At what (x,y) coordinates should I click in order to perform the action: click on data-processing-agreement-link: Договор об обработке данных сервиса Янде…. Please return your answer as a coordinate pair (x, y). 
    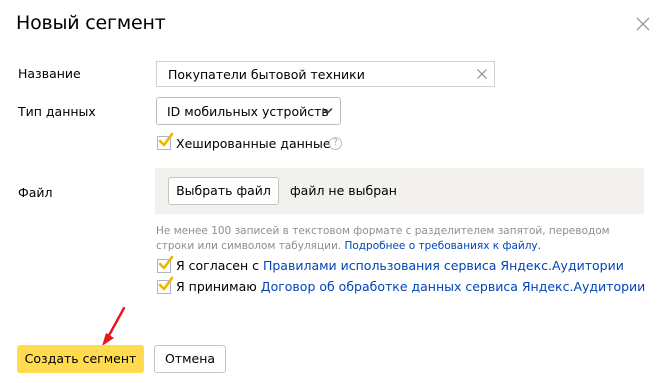
    Looking at the image, I should click on (453, 286).